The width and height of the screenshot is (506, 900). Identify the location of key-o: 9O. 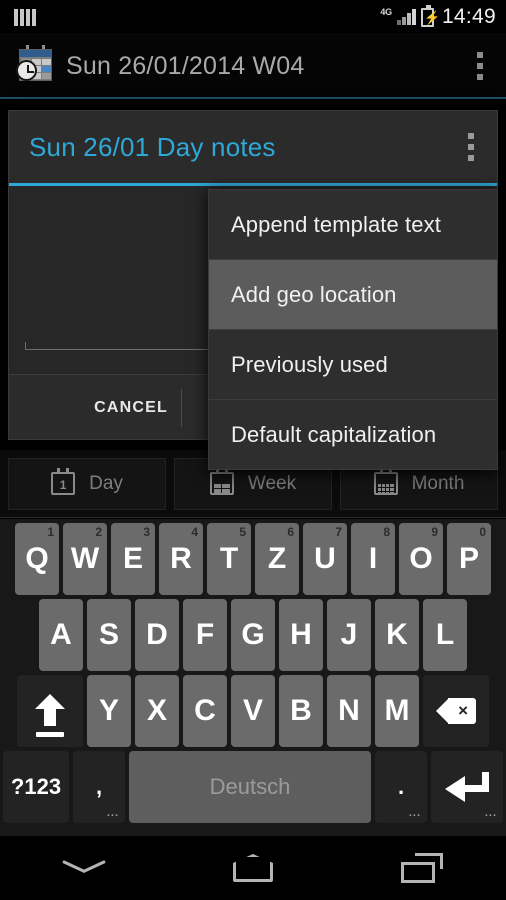
(421, 559).